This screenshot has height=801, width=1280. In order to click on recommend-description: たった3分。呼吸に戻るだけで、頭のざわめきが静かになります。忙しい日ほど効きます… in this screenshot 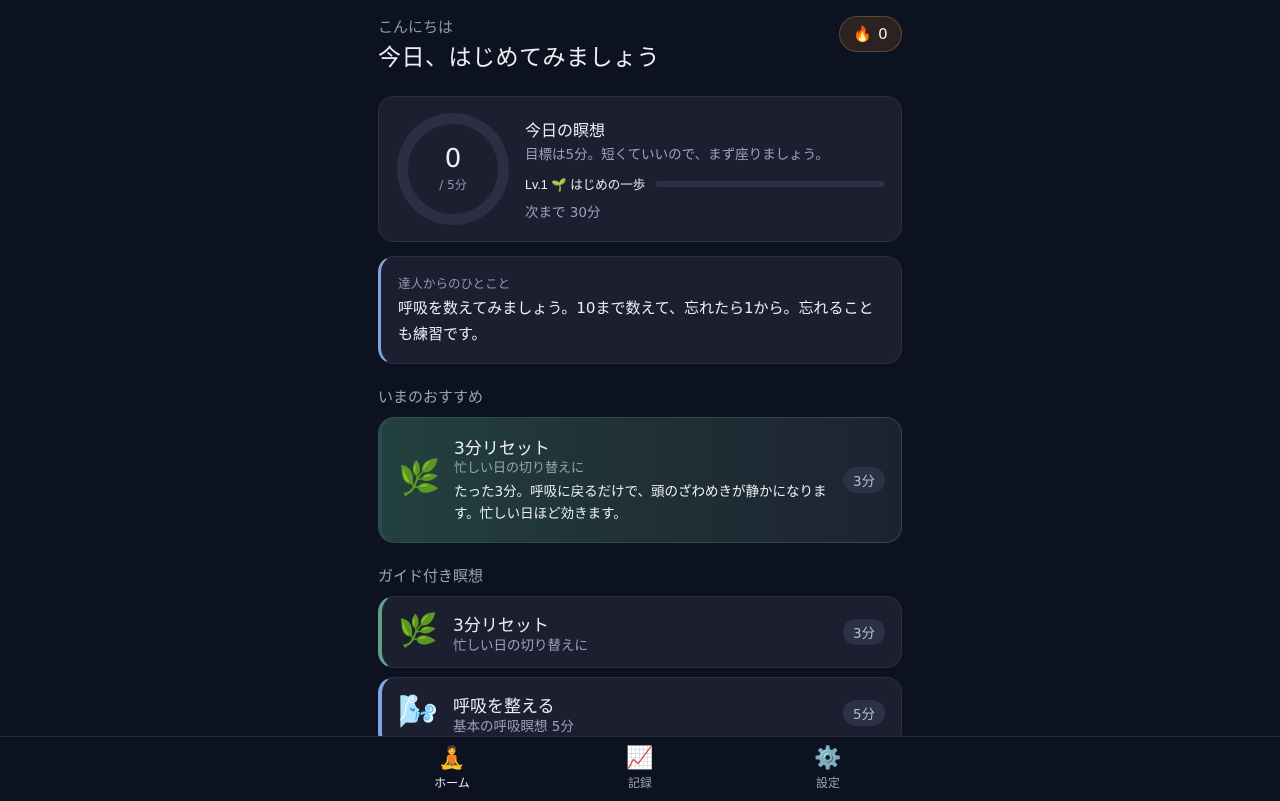, I will do `click(640, 503)`.